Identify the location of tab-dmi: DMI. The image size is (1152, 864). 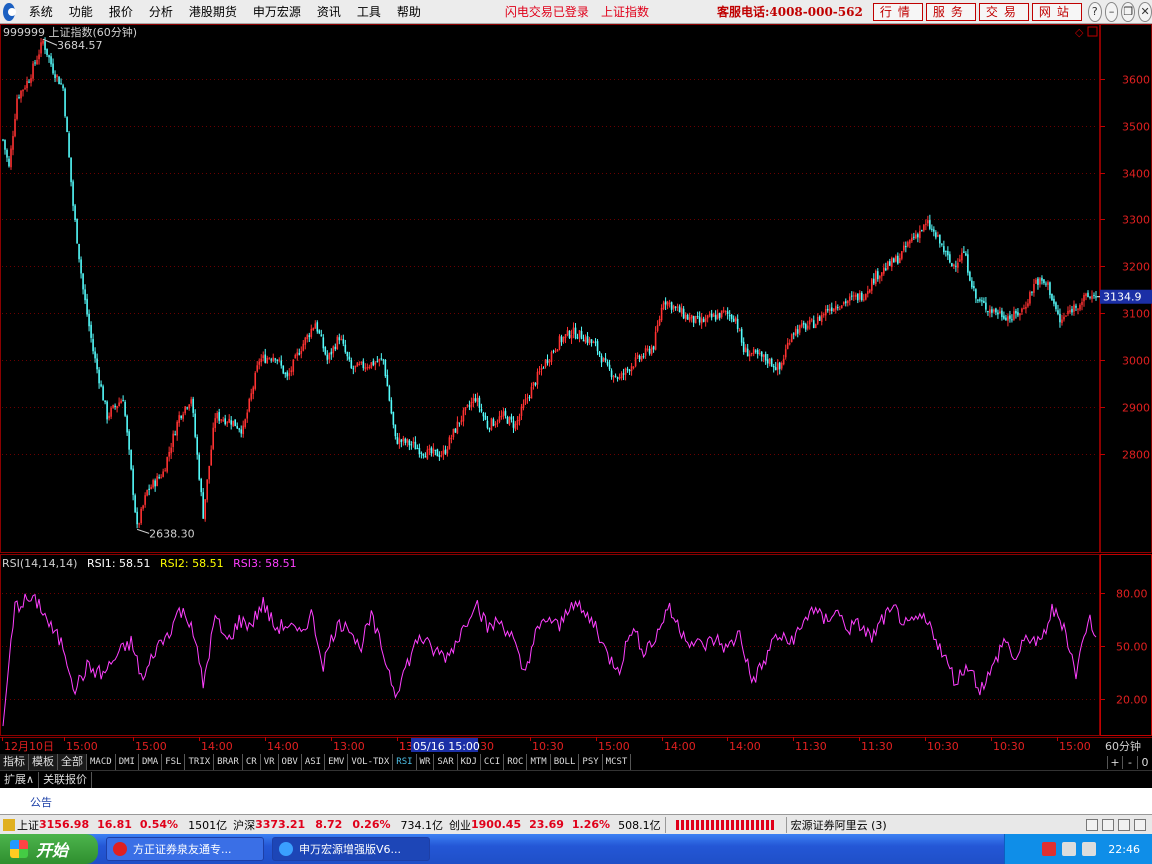
(127, 762).